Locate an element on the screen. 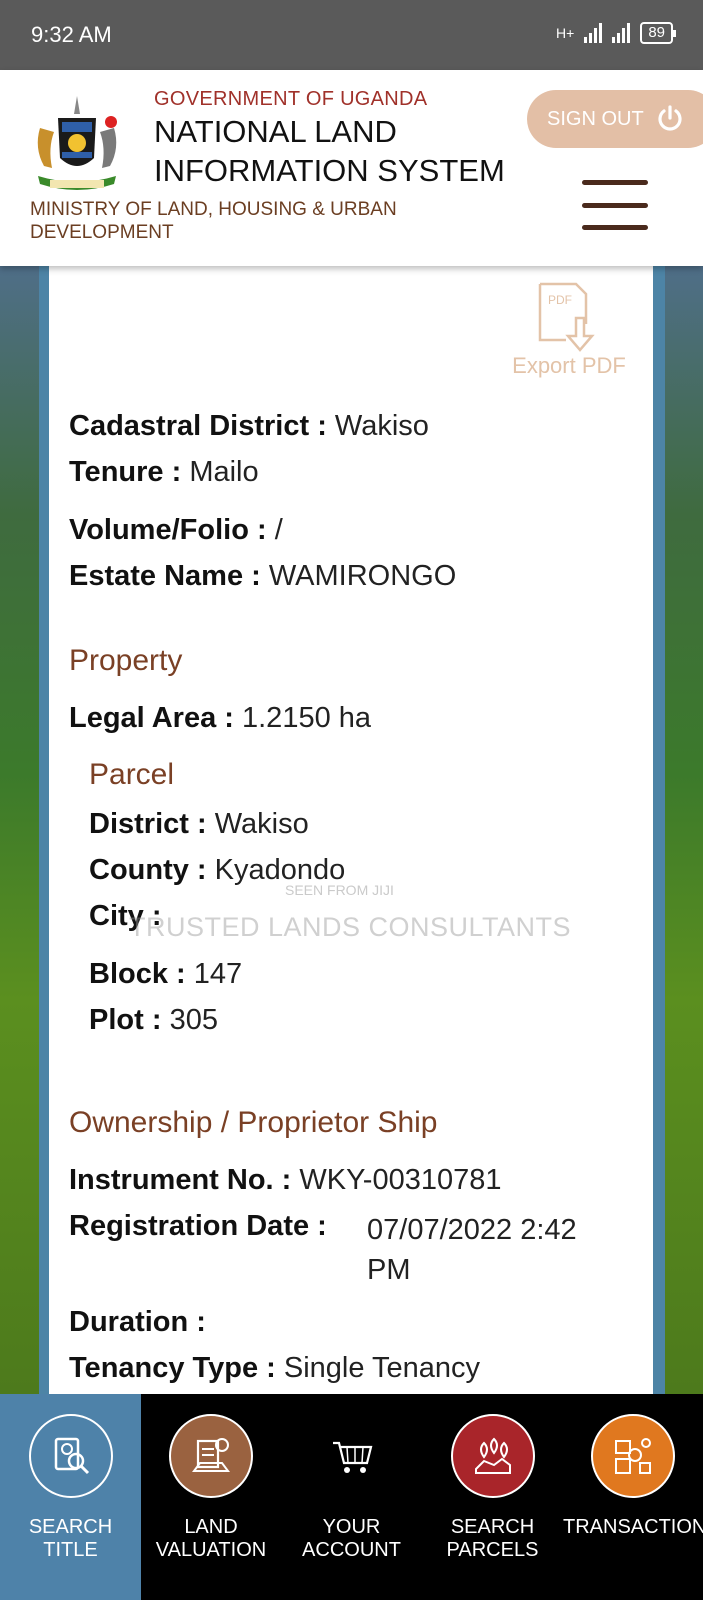 This screenshot has height=1600, width=703. nav-transactions: TRANSACTIONS is located at coordinates (633, 1497).